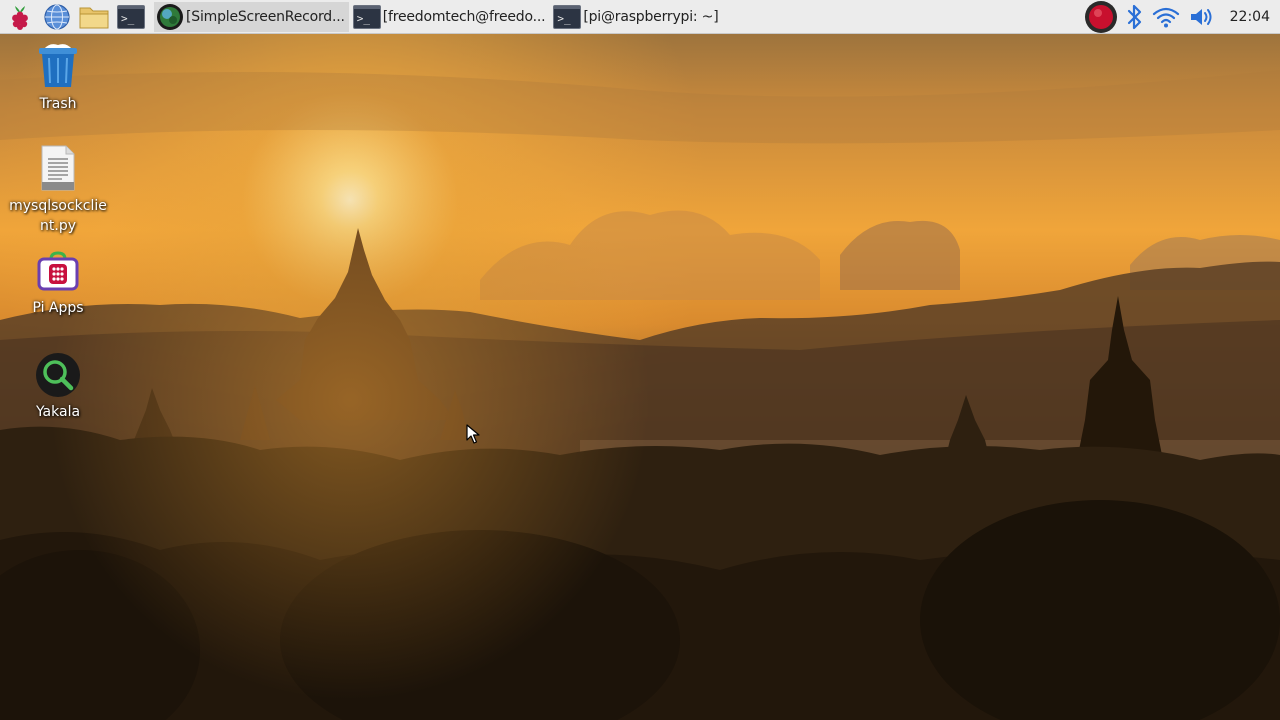  Describe the element at coordinates (58, 216) in the screenshot. I see `desktop-icon-label: mysqlsockclient.py` at that location.